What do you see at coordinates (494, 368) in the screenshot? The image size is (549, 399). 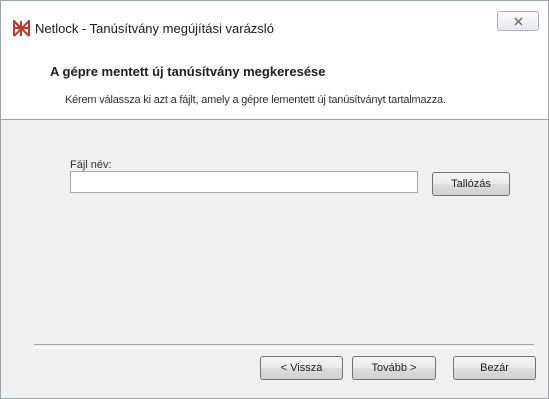 I see `close-button: Bezár` at bounding box center [494, 368].